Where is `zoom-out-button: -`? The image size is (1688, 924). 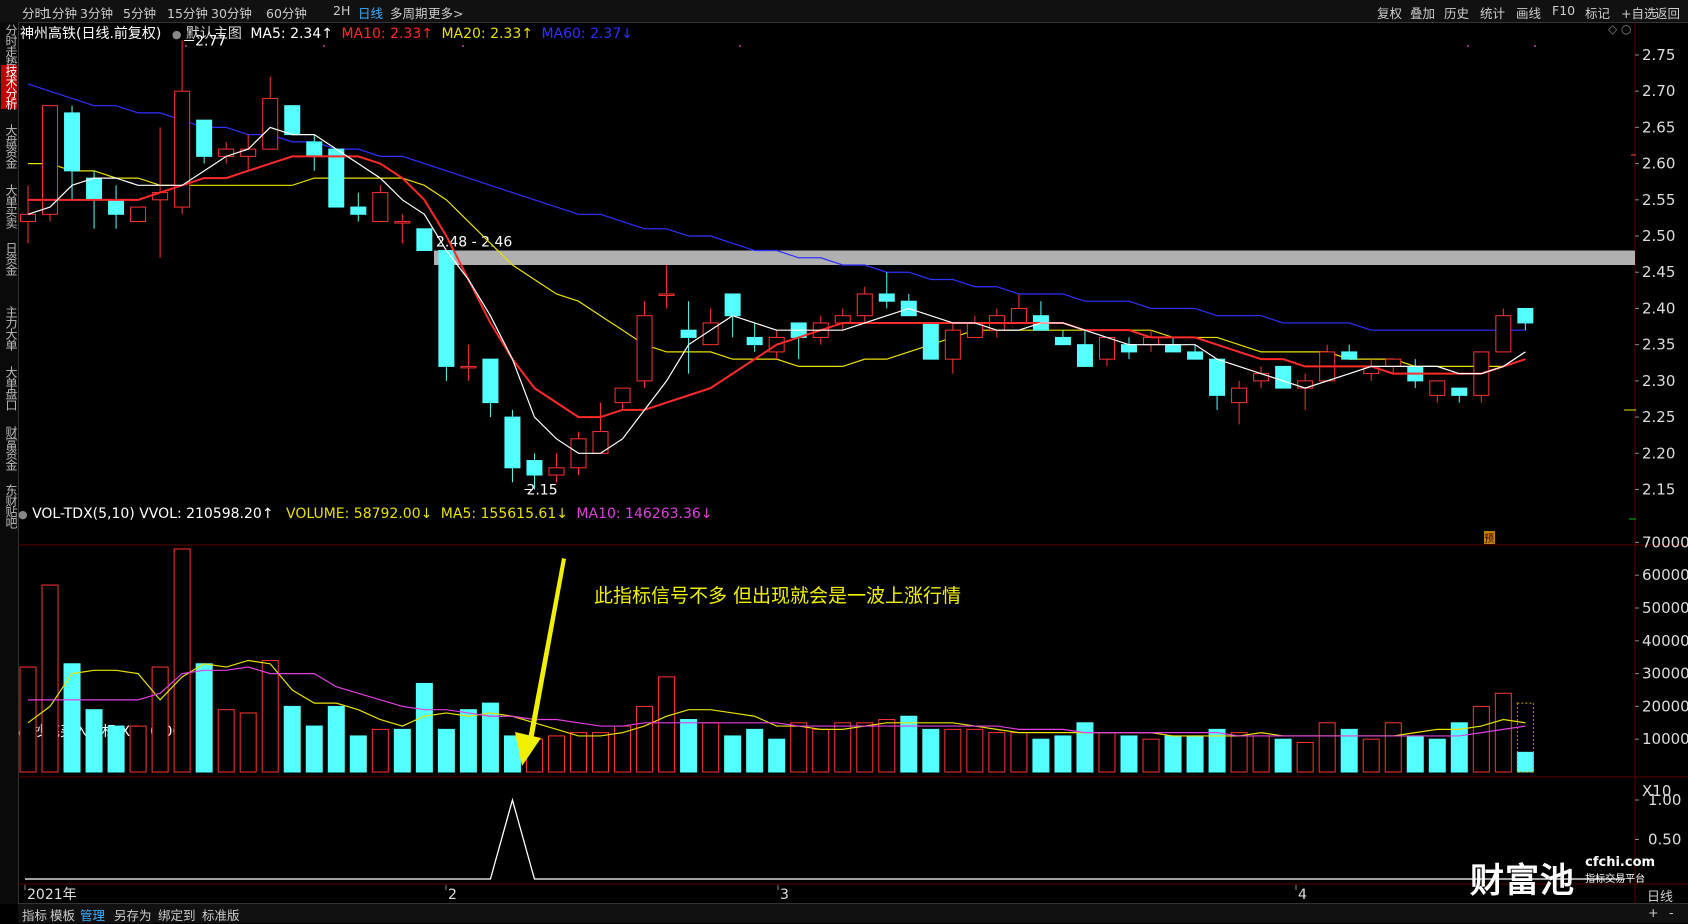 zoom-out-button: - is located at coordinates (1671, 912).